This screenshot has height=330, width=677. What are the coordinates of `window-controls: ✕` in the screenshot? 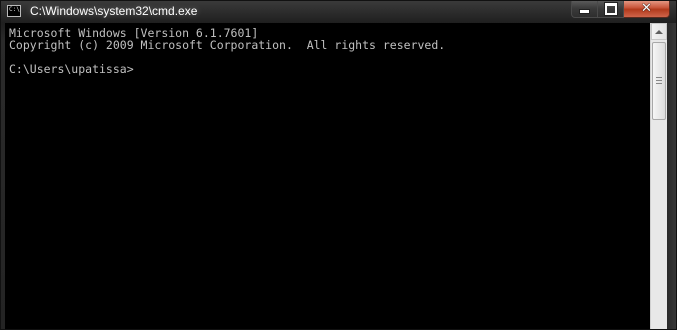 It's located at (620, 9).